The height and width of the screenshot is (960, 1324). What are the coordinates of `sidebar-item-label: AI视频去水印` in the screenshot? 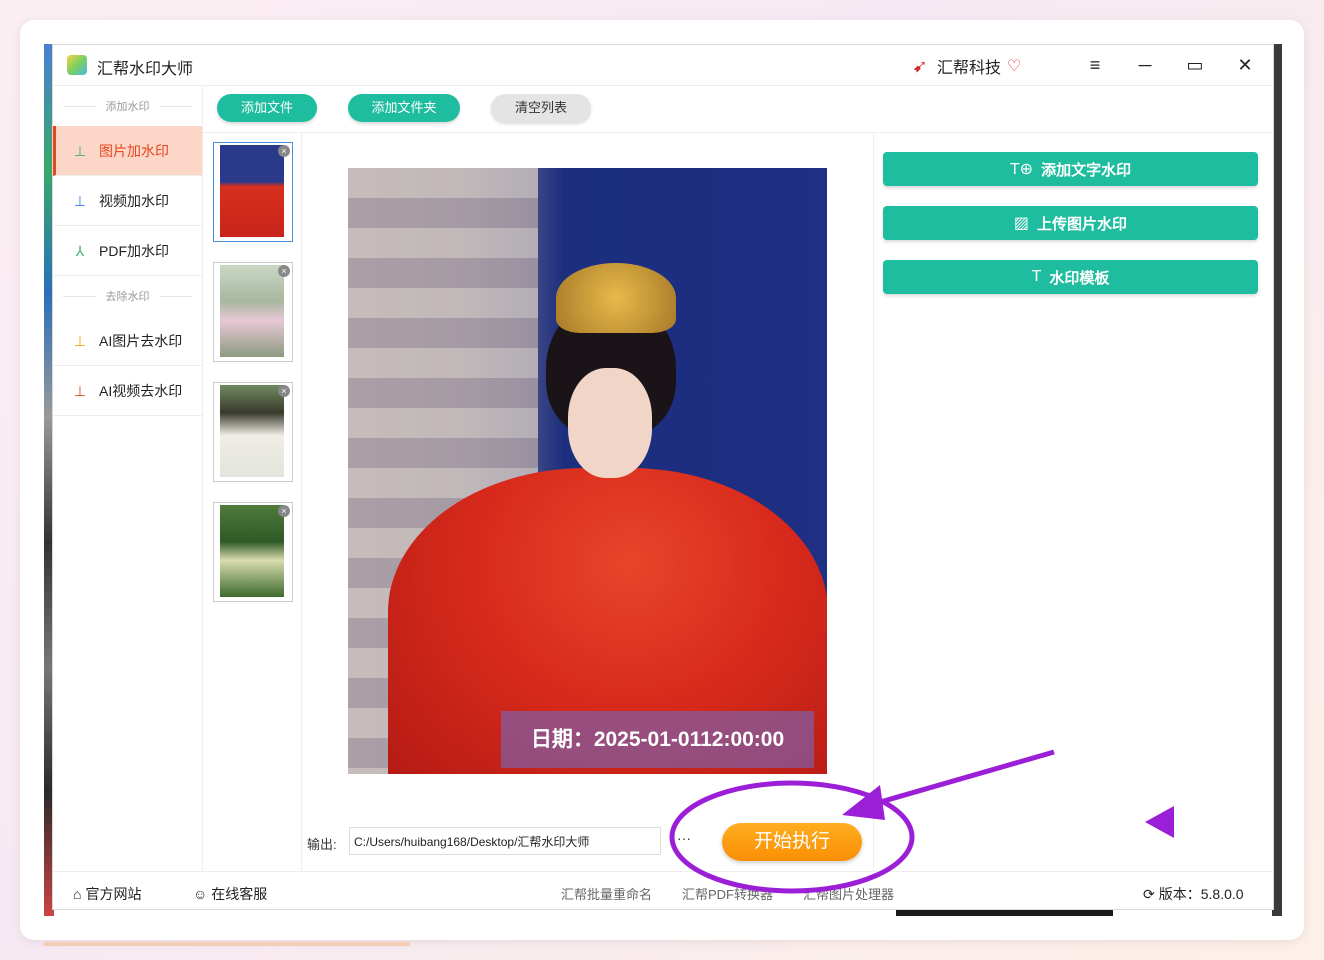 It's located at (141, 390).